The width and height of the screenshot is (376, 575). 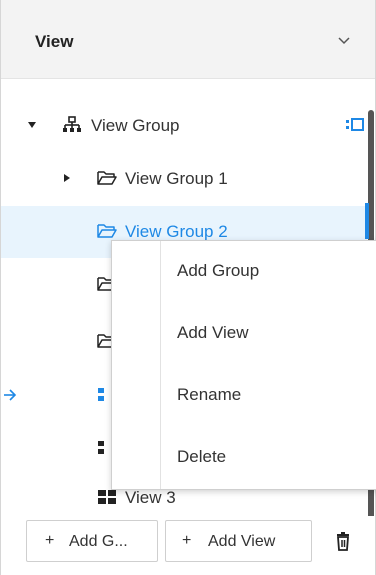 I want to click on trash-icon, so click(x=343, y=542).